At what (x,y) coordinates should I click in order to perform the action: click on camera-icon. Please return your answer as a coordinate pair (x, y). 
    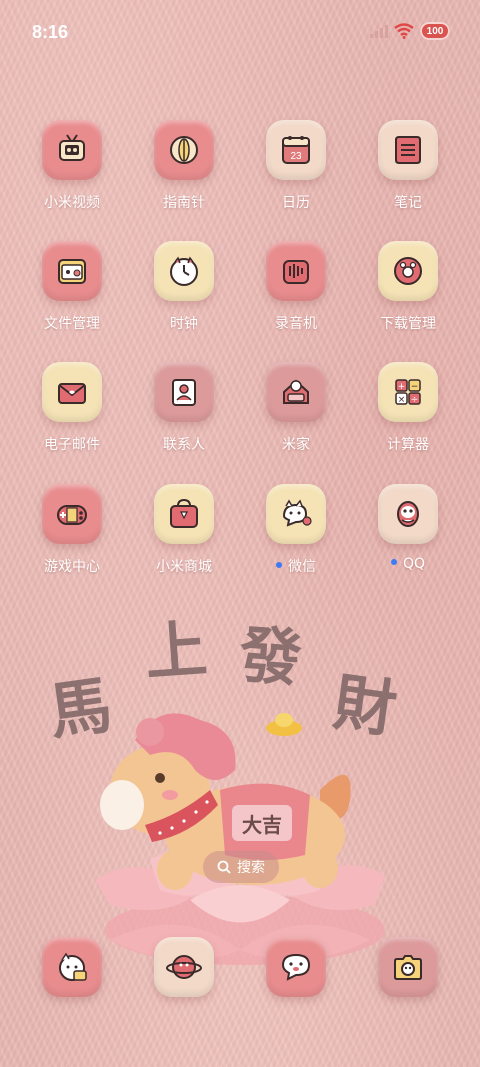
    Looking at the image, I should click on (408, 967).